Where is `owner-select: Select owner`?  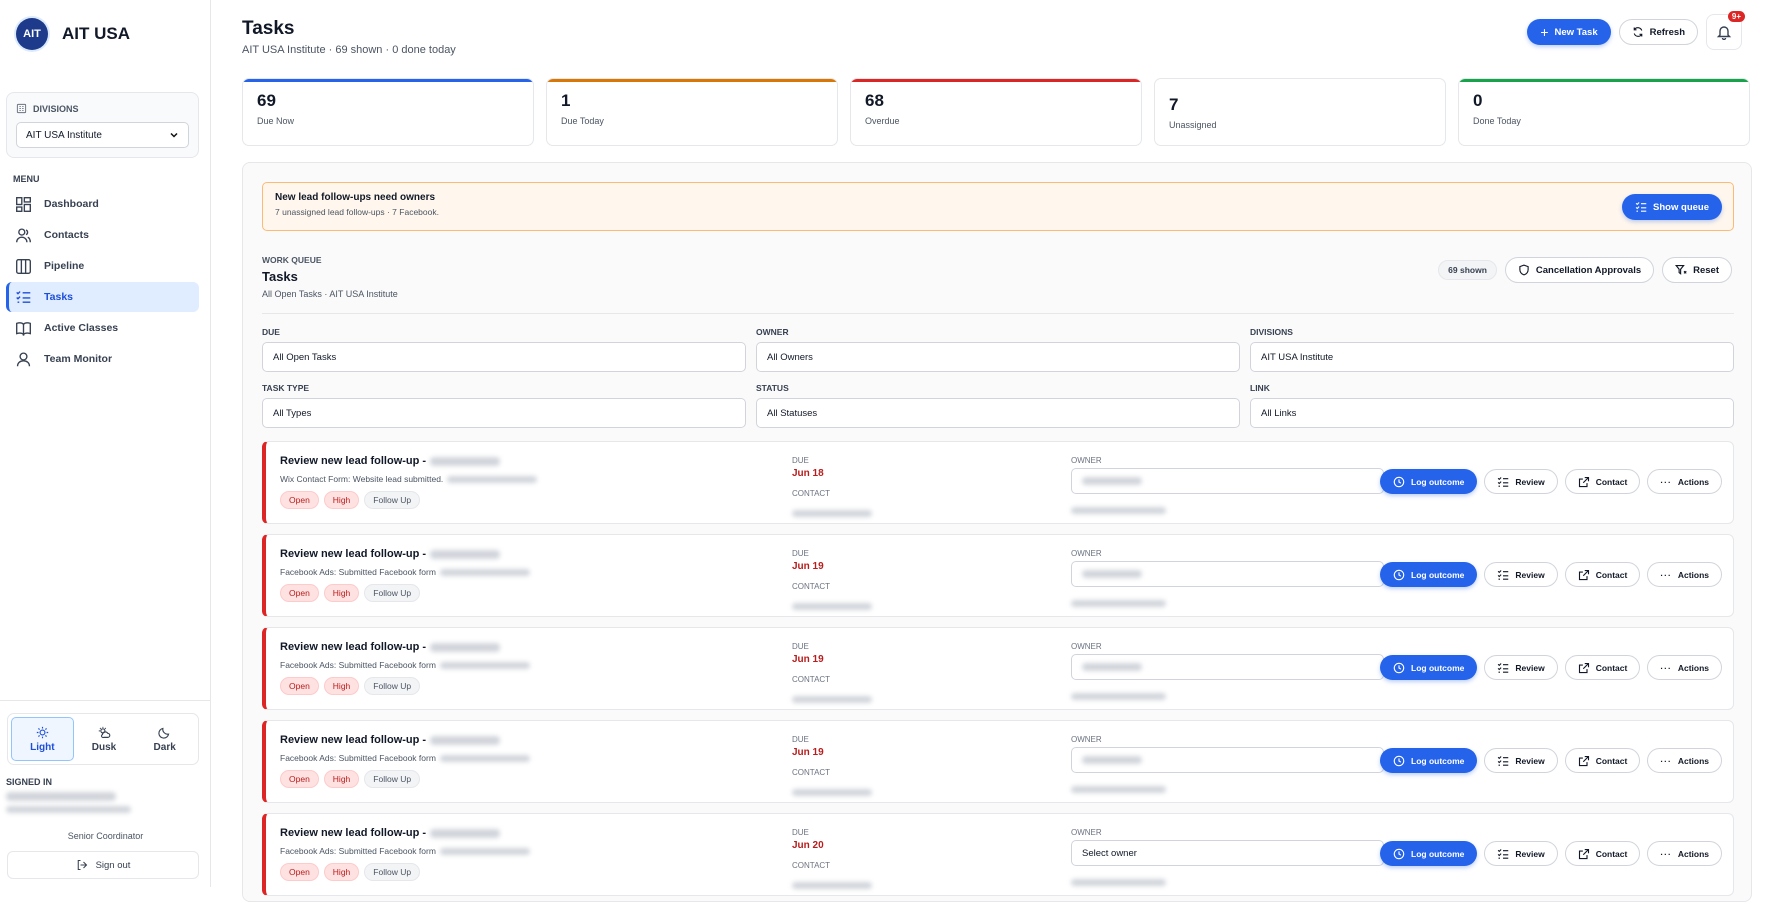 owner-select: Select owner is located at coordinates (1227, 853).